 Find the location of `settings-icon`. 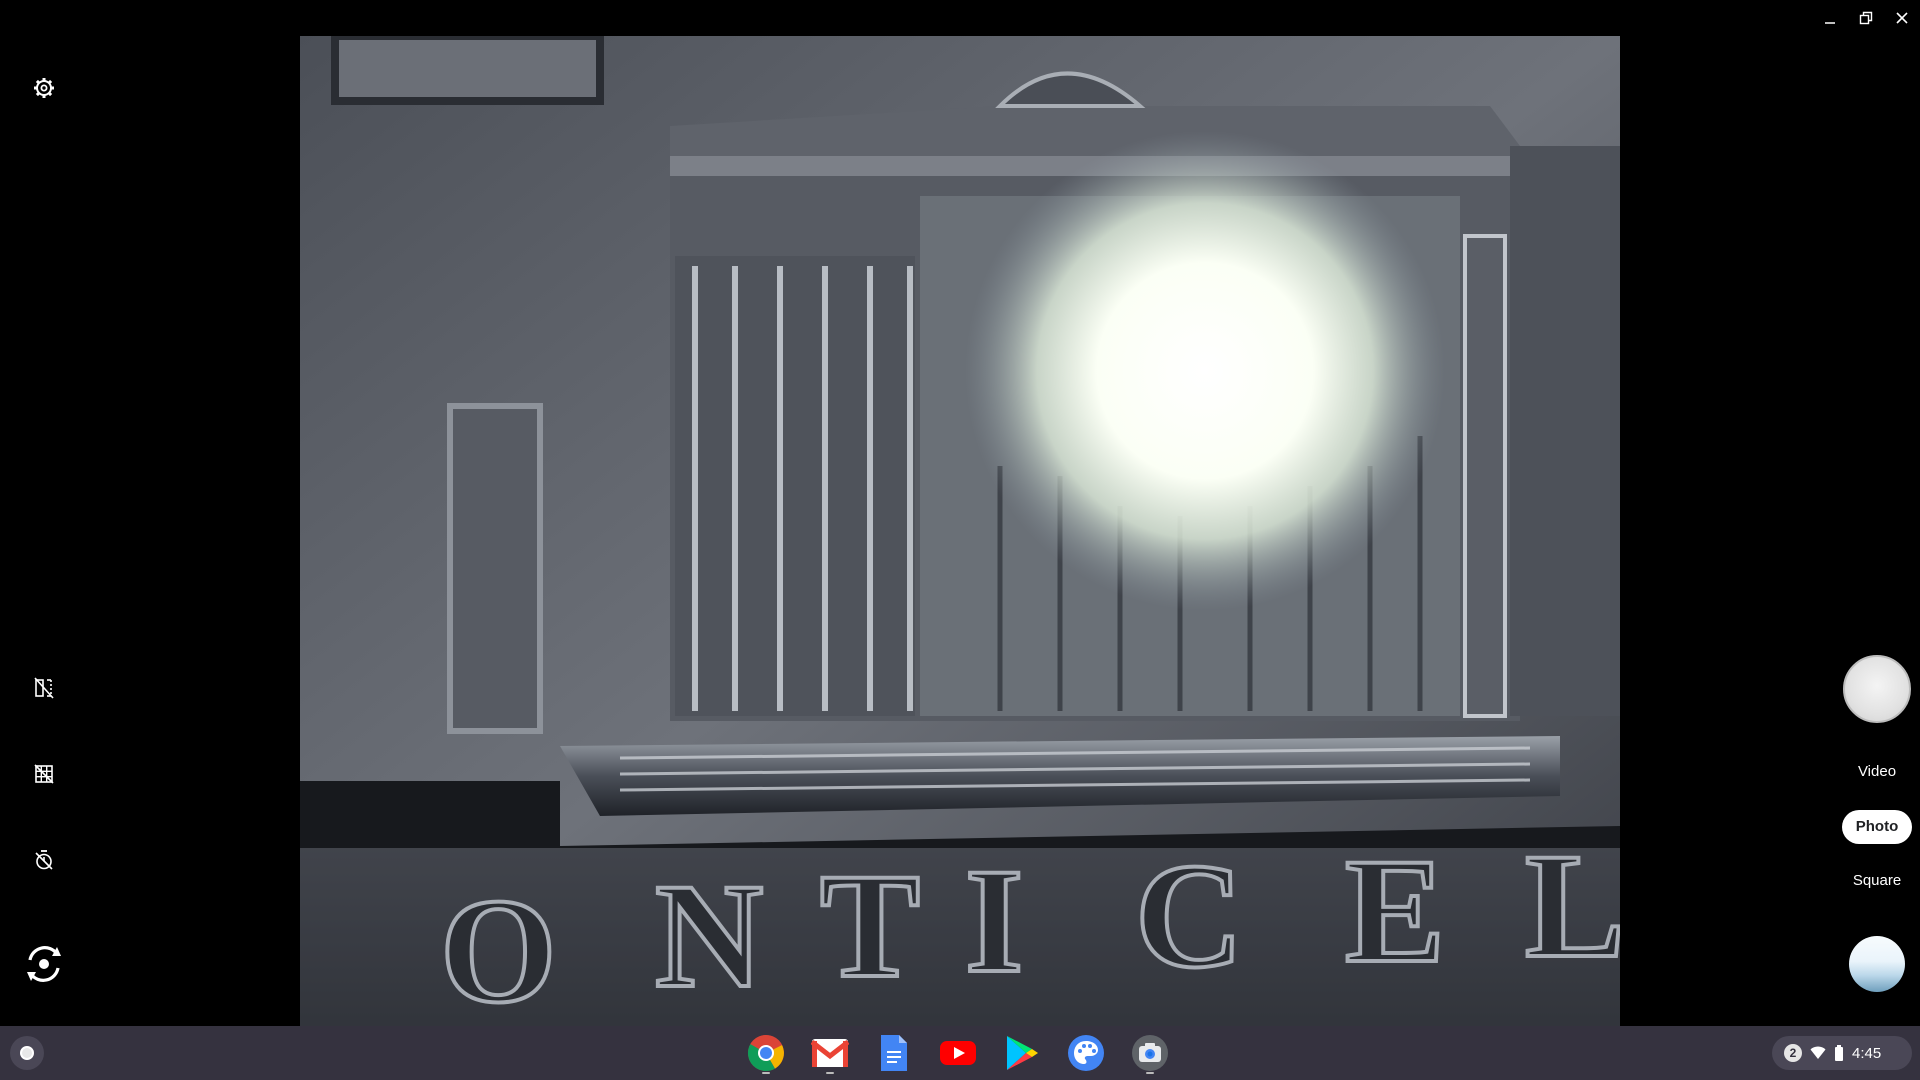

settings-icon is located at coordinates (44, 88).